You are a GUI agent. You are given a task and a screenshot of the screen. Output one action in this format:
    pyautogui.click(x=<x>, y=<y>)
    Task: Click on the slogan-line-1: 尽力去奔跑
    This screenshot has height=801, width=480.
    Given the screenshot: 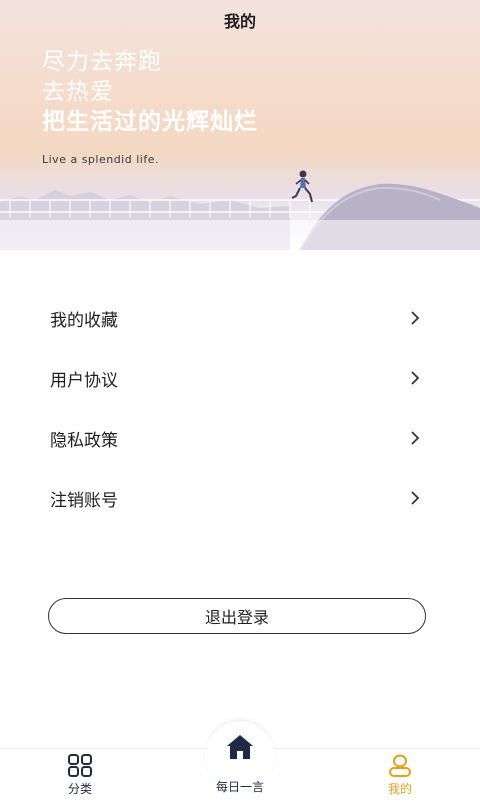 What is the action you would take?
    pyautogui.click(x=102, y=62)
    